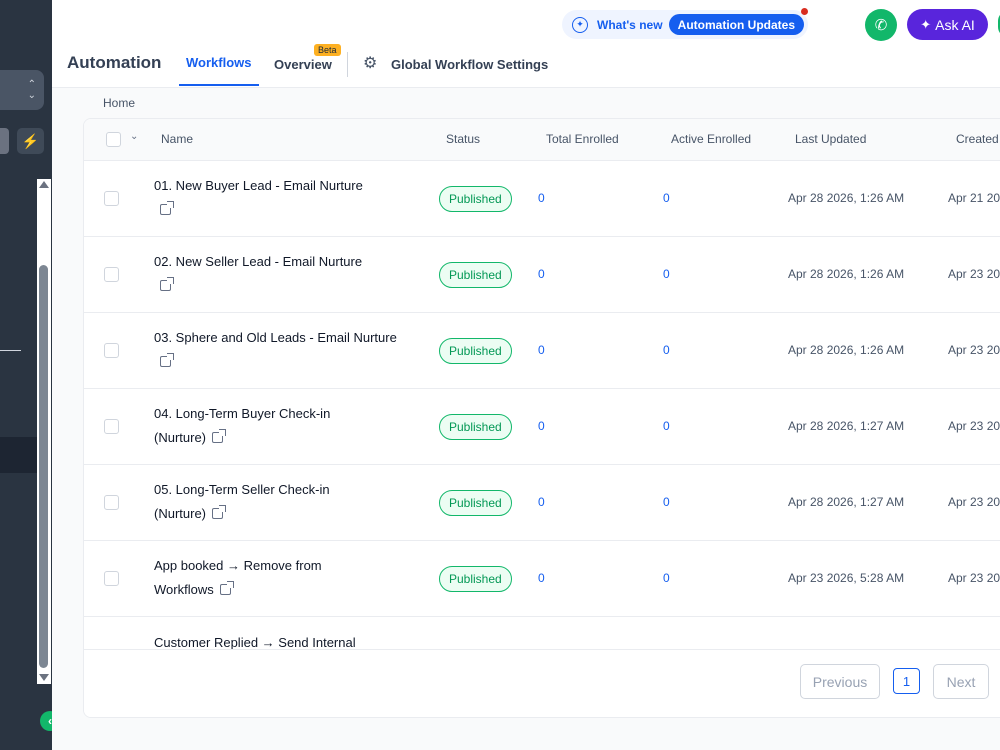 The width and height of the screenshot is (1000, 750). Describe the element at coordinates (44, 184) in the screenshot. I see `scroll-up-arrow-icon` at that location.